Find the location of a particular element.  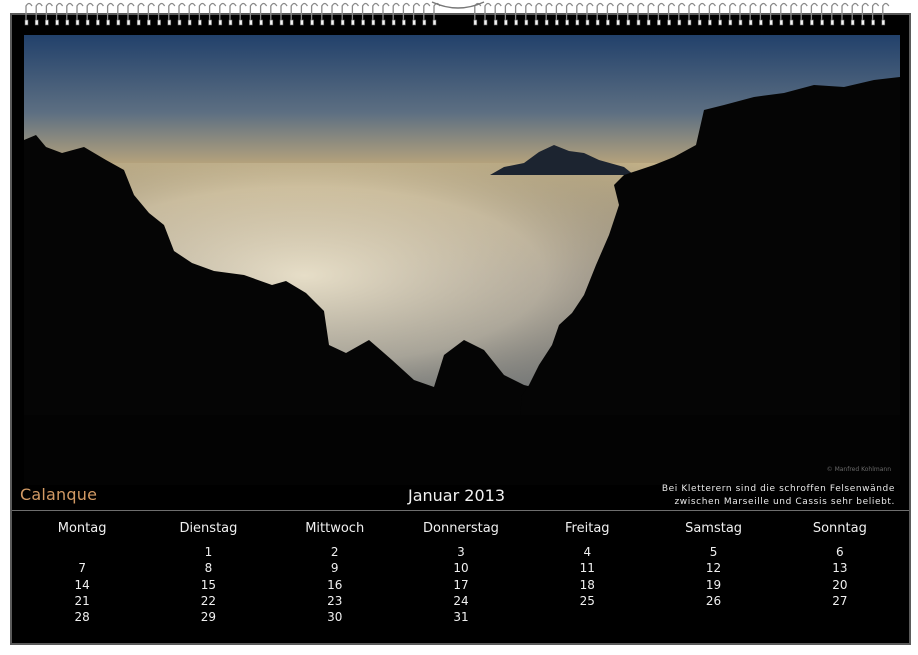

day-cell: 9 is located at coordinates (334, 568).